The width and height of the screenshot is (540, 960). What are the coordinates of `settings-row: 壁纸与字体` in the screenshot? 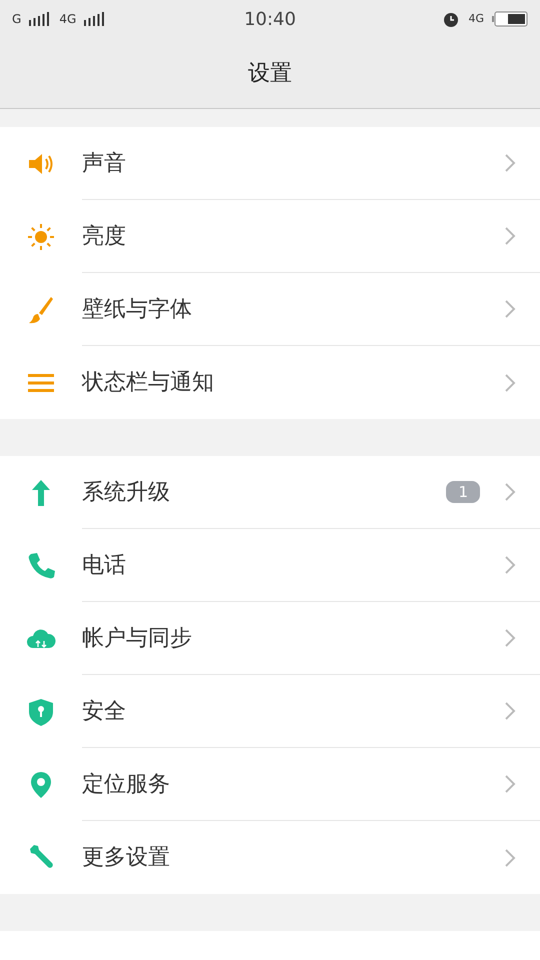 It's located at (270, 309).